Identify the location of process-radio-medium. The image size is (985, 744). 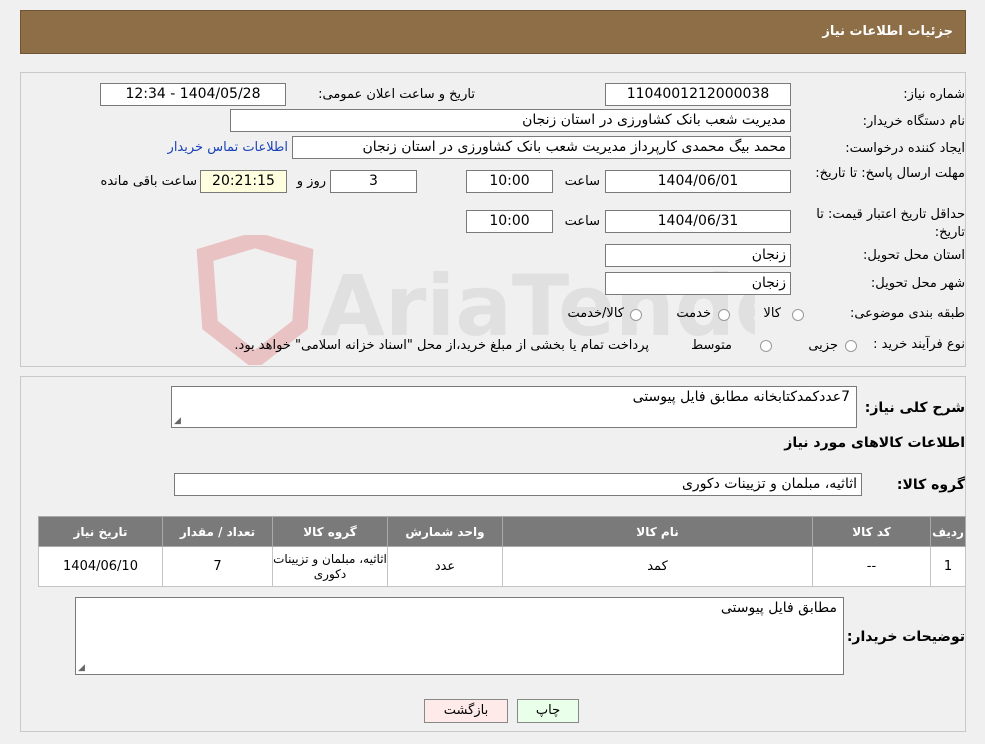
(766, 346).